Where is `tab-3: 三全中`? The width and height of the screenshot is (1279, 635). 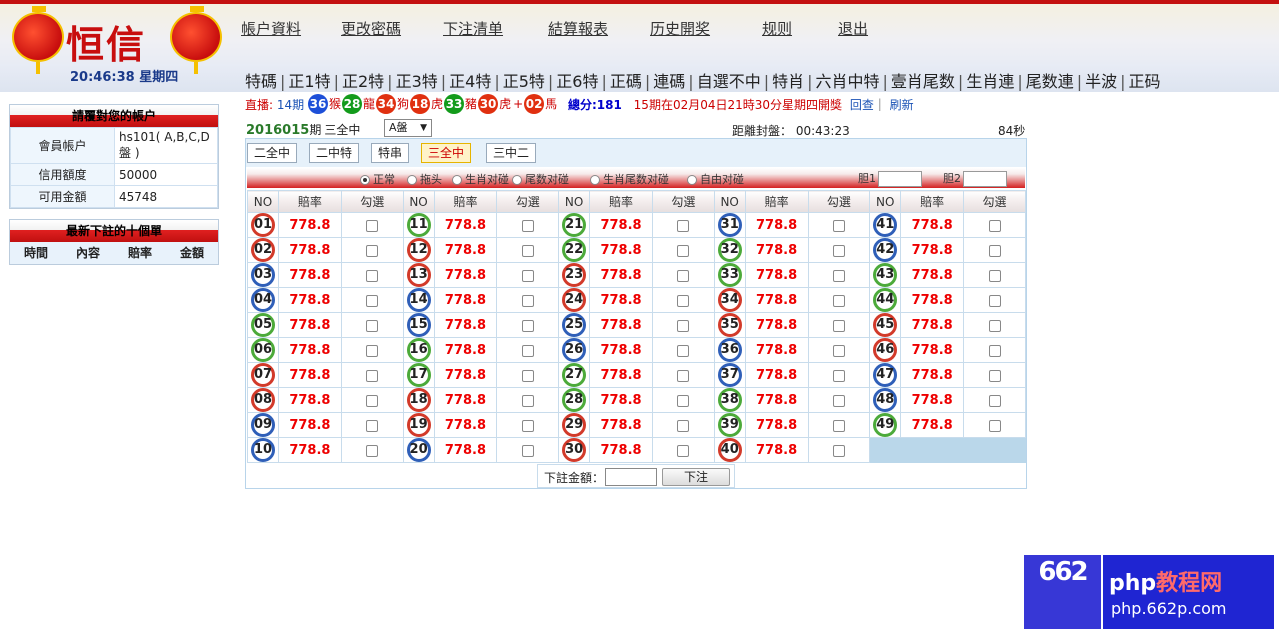 tab-3: 三全中 is located at coordinates (446, 153).